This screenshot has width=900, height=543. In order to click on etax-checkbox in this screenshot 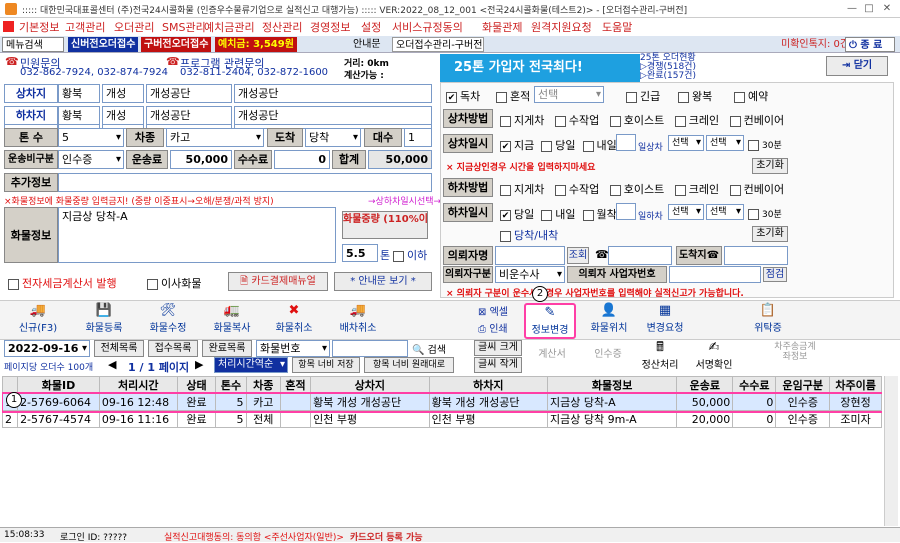, I will do `click(13, 284)`.